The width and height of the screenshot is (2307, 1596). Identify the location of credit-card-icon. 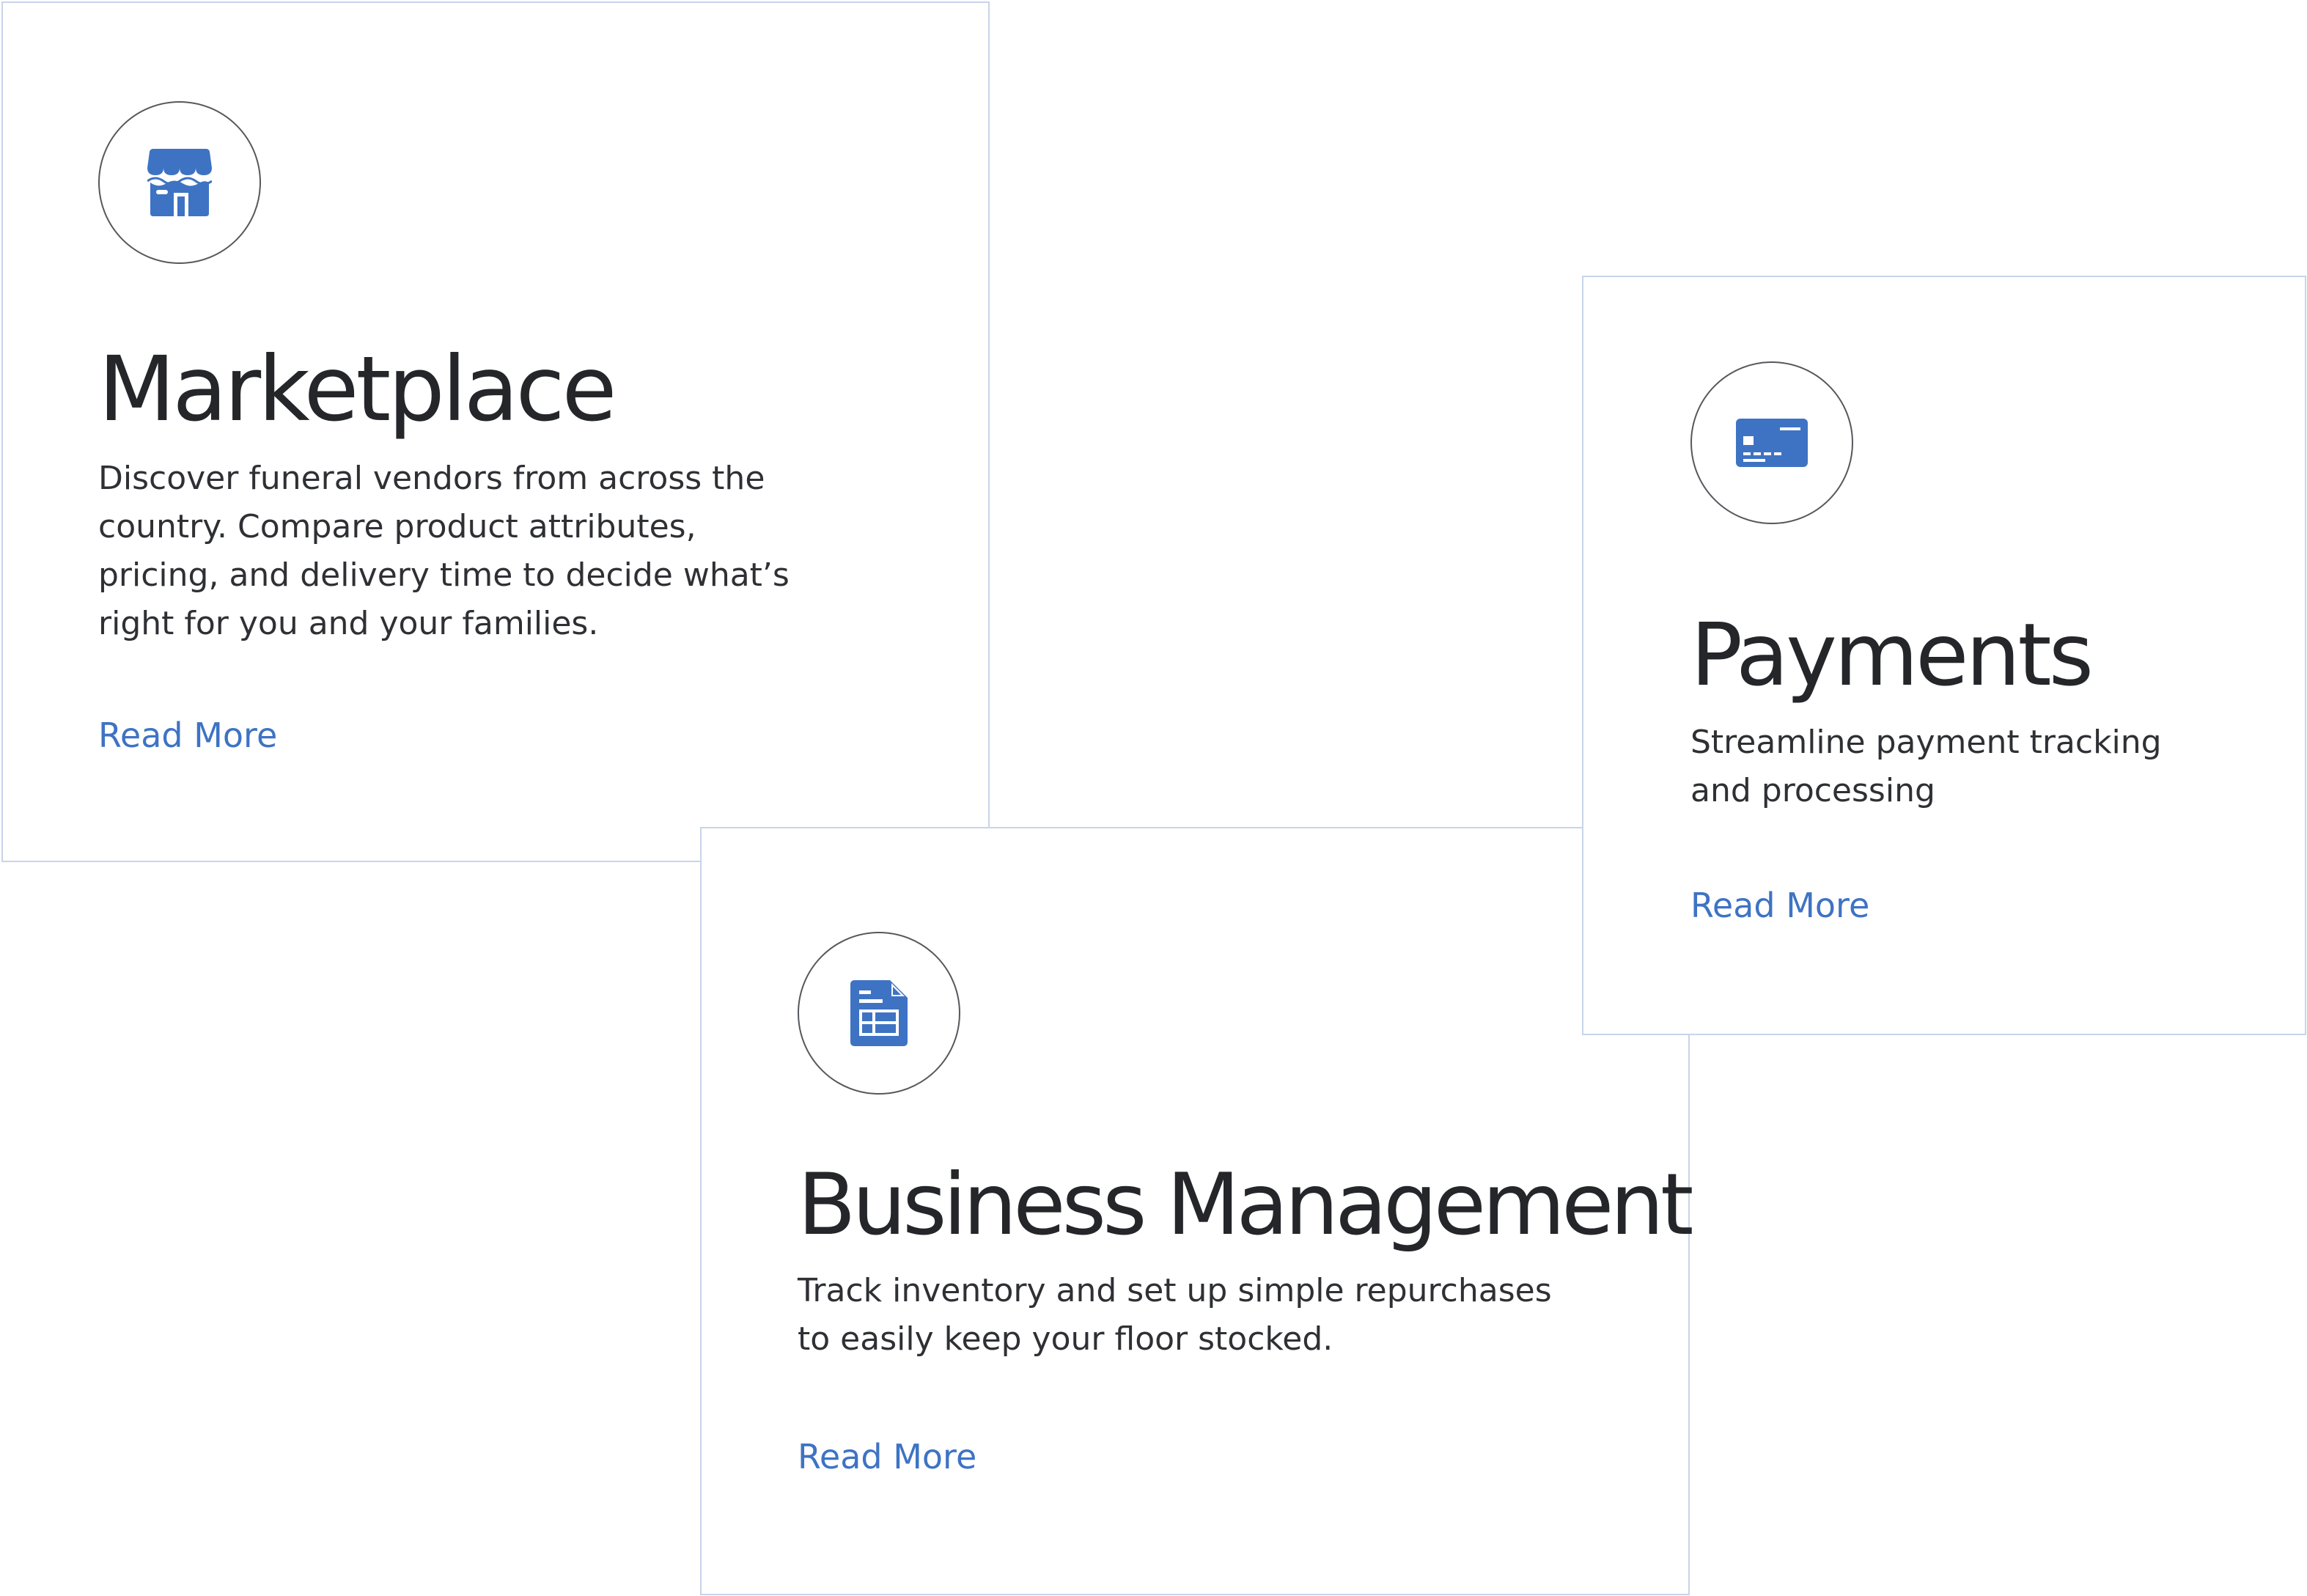
(1772, 443).